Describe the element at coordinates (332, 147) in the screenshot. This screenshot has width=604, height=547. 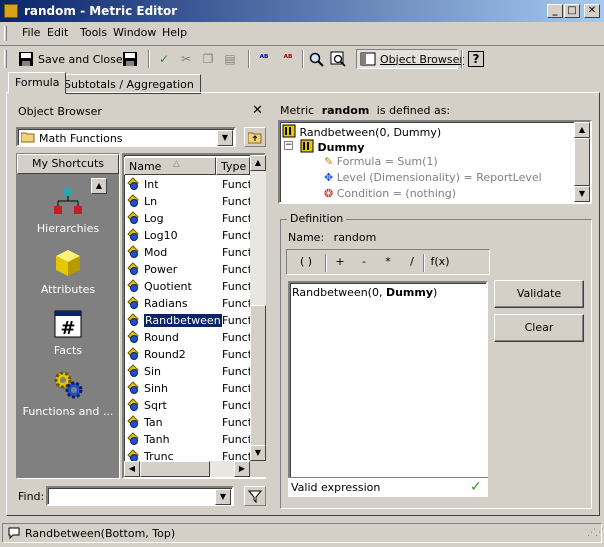
I see `tree-child-row: Dummy` at that location.